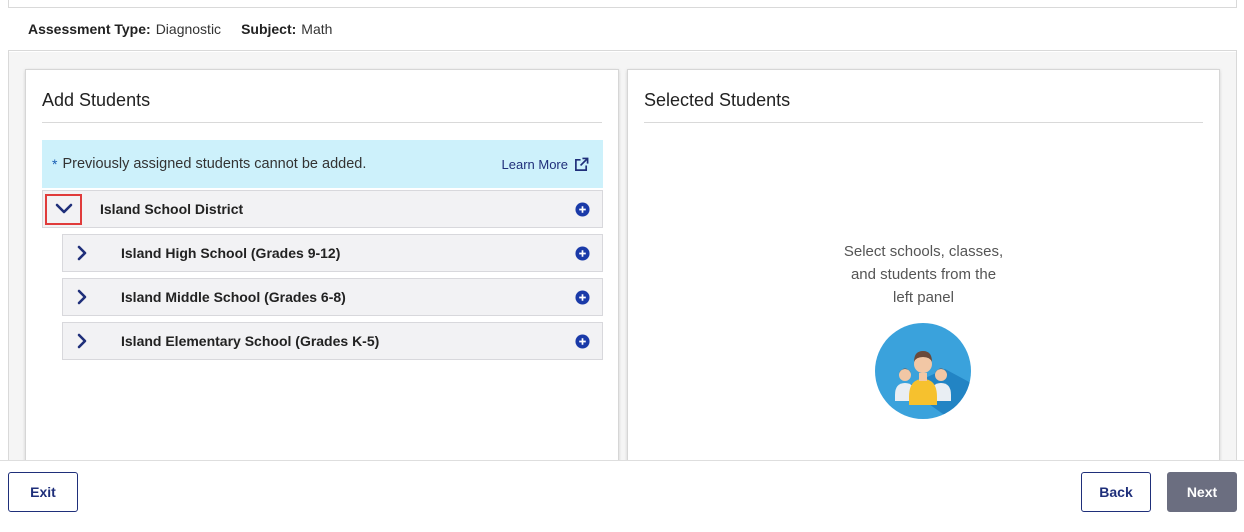  Describe the element at coordinates (188, 29) in the screenshot. I see `assessment-type-value: Diagnostic` at that location.